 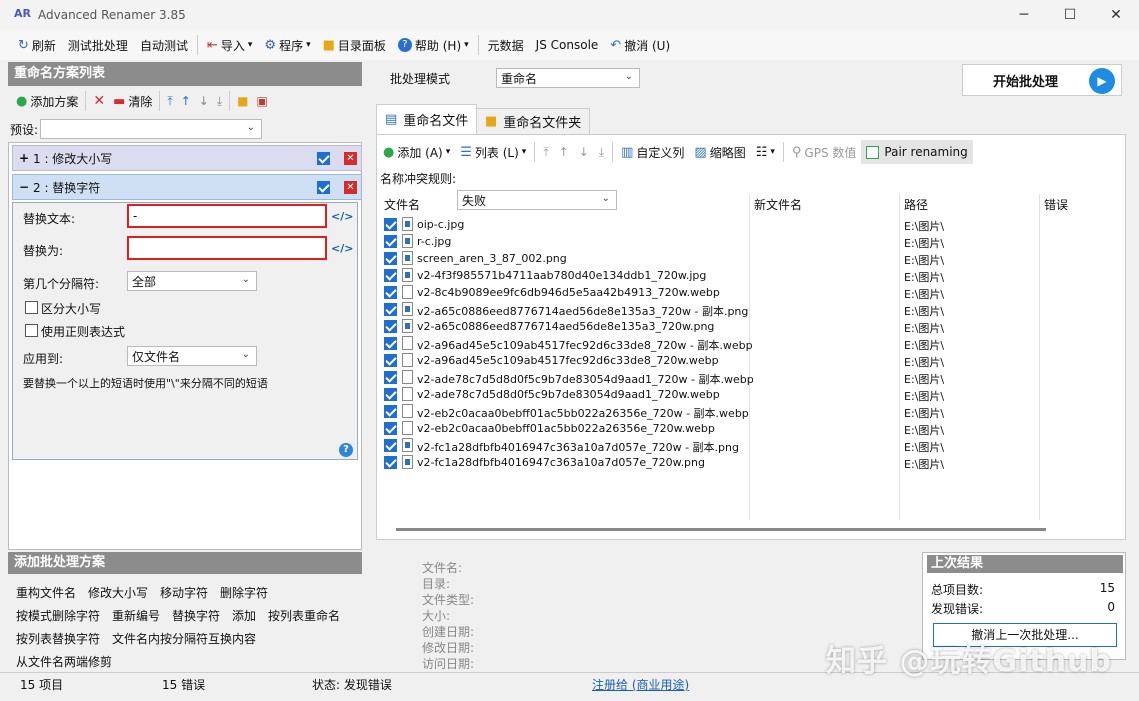 I want to click on folder-panel-button: ■ 目录面板, so click(x=354, y=45).